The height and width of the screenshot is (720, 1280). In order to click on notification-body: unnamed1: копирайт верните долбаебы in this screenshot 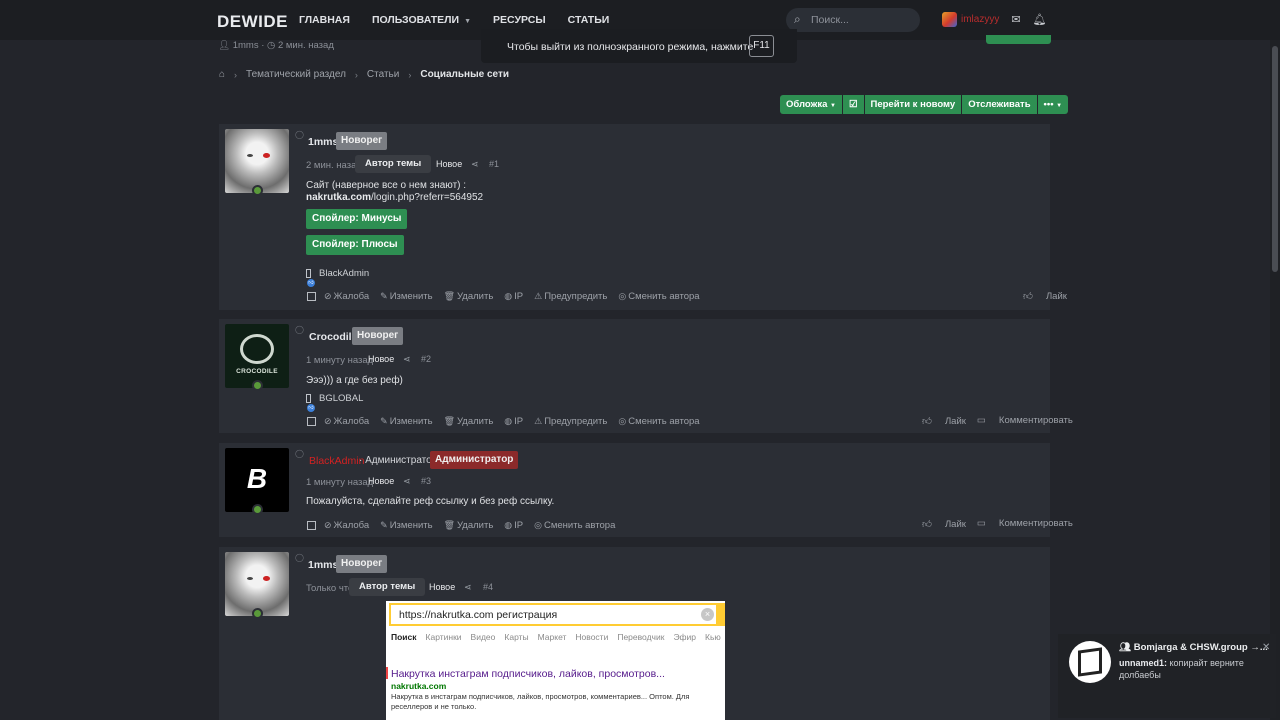, I will do `click(1194, 669)`.